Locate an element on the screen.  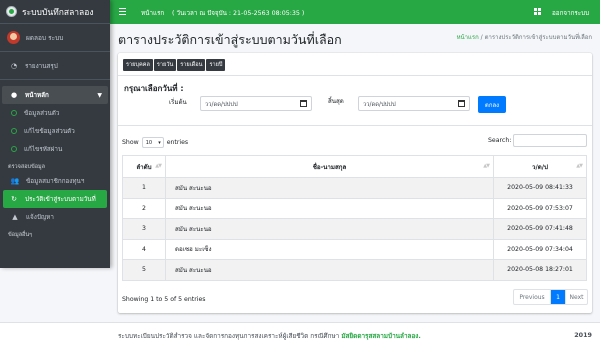
cell-index: 3 is located at coordinates (144, 229).